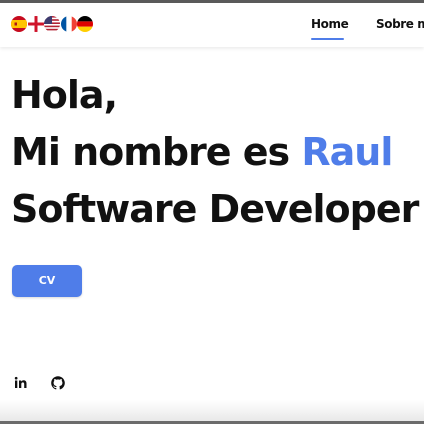  I want to click on cv-button: CV, so click(47, 281).